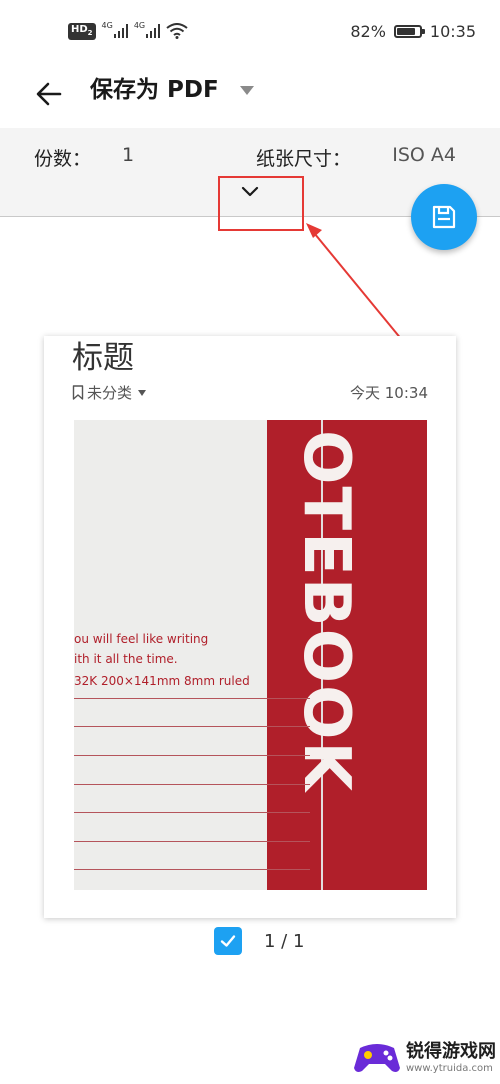 Image resolution: width=500 pixels, height=1084 pixels. What do you see at coordinates (162, 681) in the screenshot?
I see `photo-text-line-3: 32K 200×141mm 8mm ruled` at bounding box center [162, 681].